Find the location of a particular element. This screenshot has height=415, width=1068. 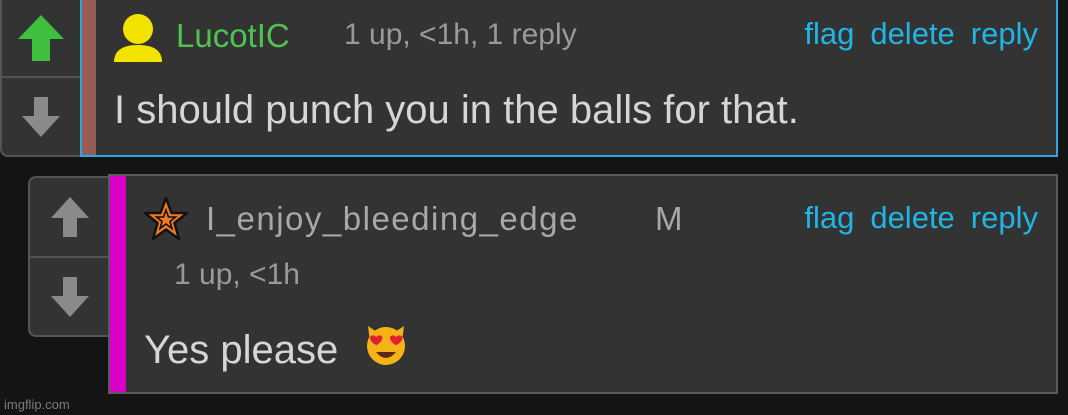

username: I_enjoy_bleeding_edge is located at coordinates (392, 219).